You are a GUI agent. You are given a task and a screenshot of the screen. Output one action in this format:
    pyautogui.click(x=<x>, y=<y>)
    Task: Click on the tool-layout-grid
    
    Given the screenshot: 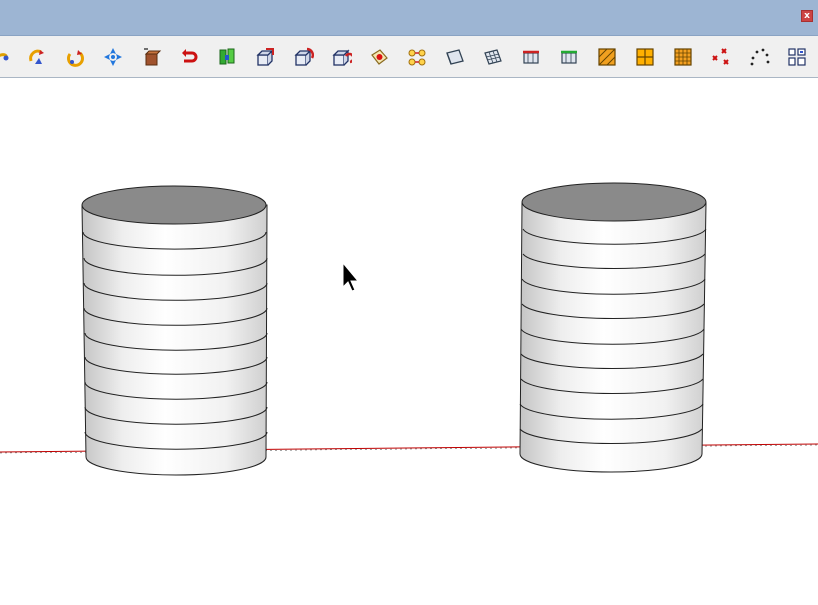 What is the action you would take?
    pyautogui.click(x=797, y=57)
    